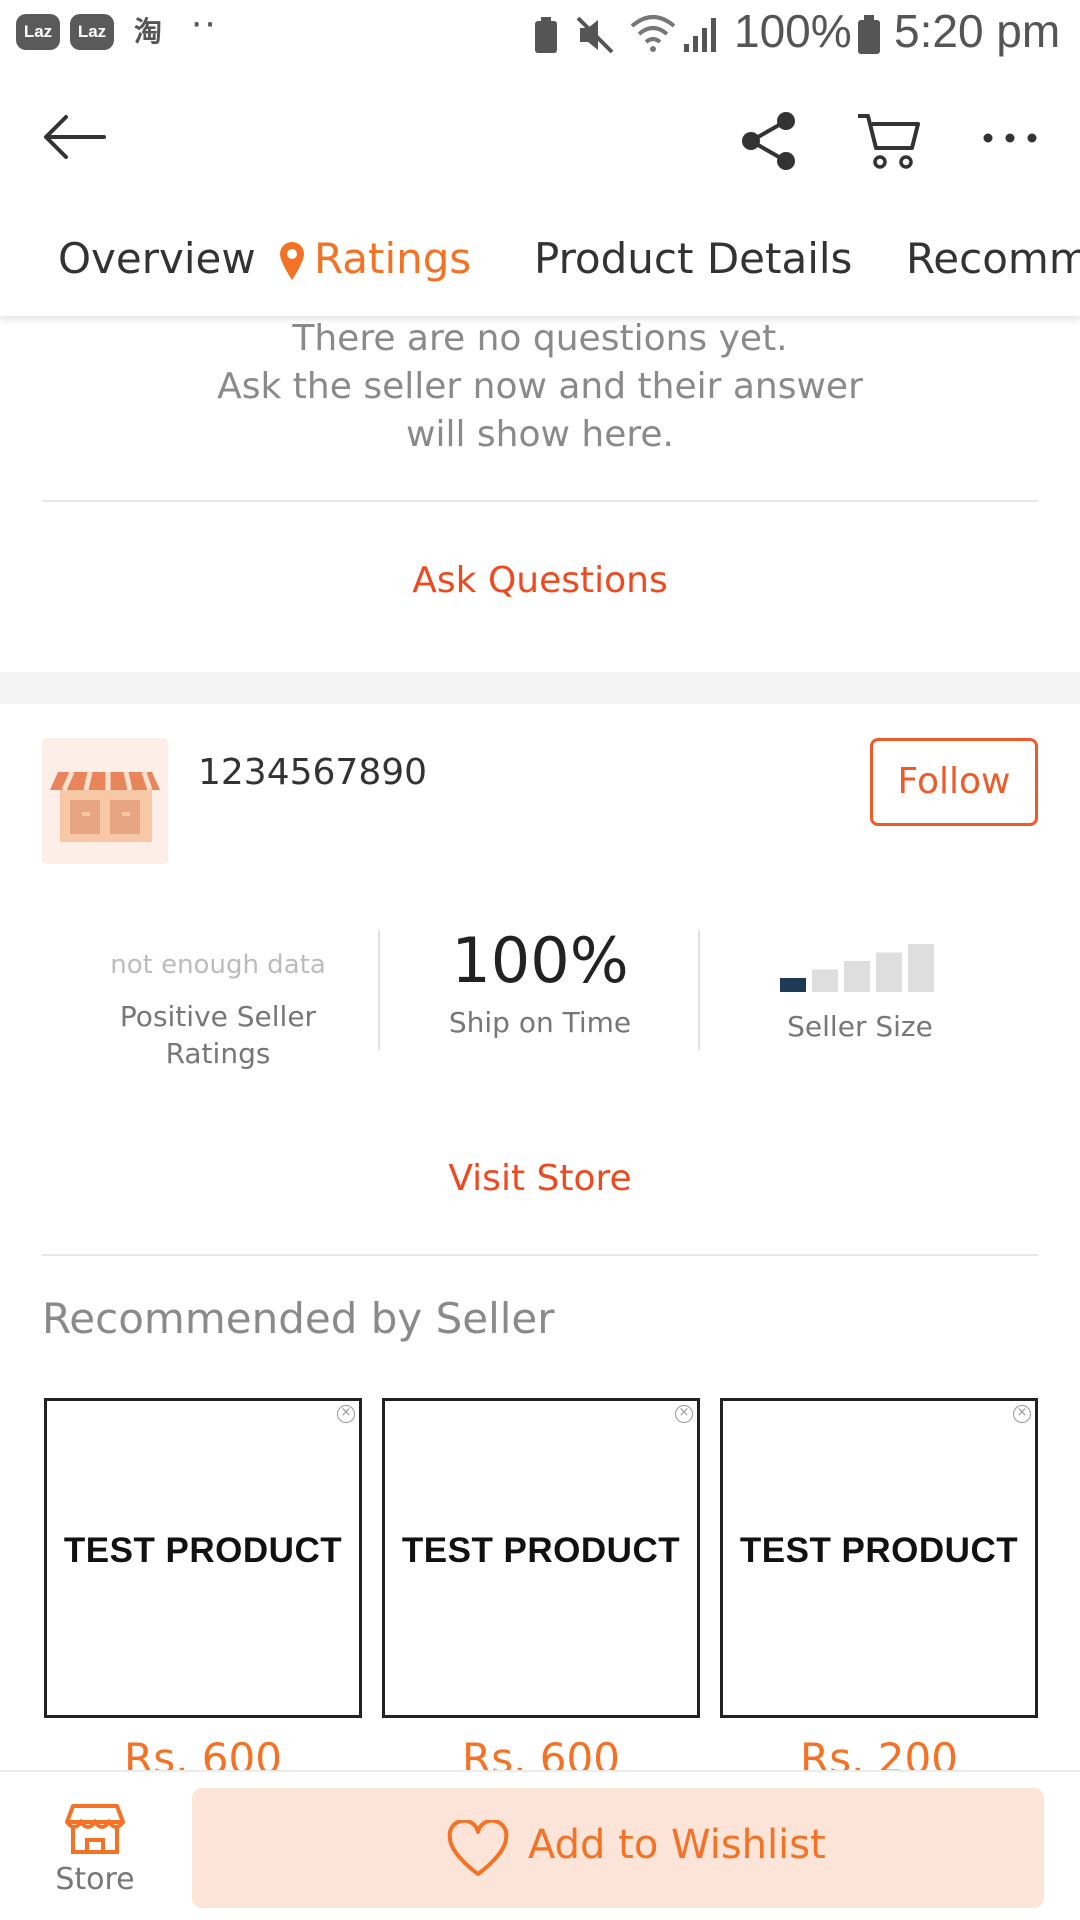 The height and width of the screenshot is (1920, 1080). Describe the element at coordinates (218, 965) in the screenshot. I see `positive-ratings-value: not enough data` at that location.